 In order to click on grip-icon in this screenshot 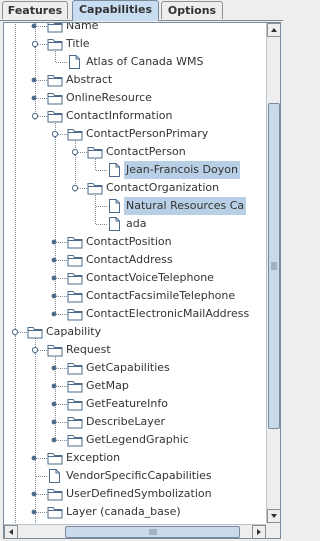, I will do `click(274, 266)`.